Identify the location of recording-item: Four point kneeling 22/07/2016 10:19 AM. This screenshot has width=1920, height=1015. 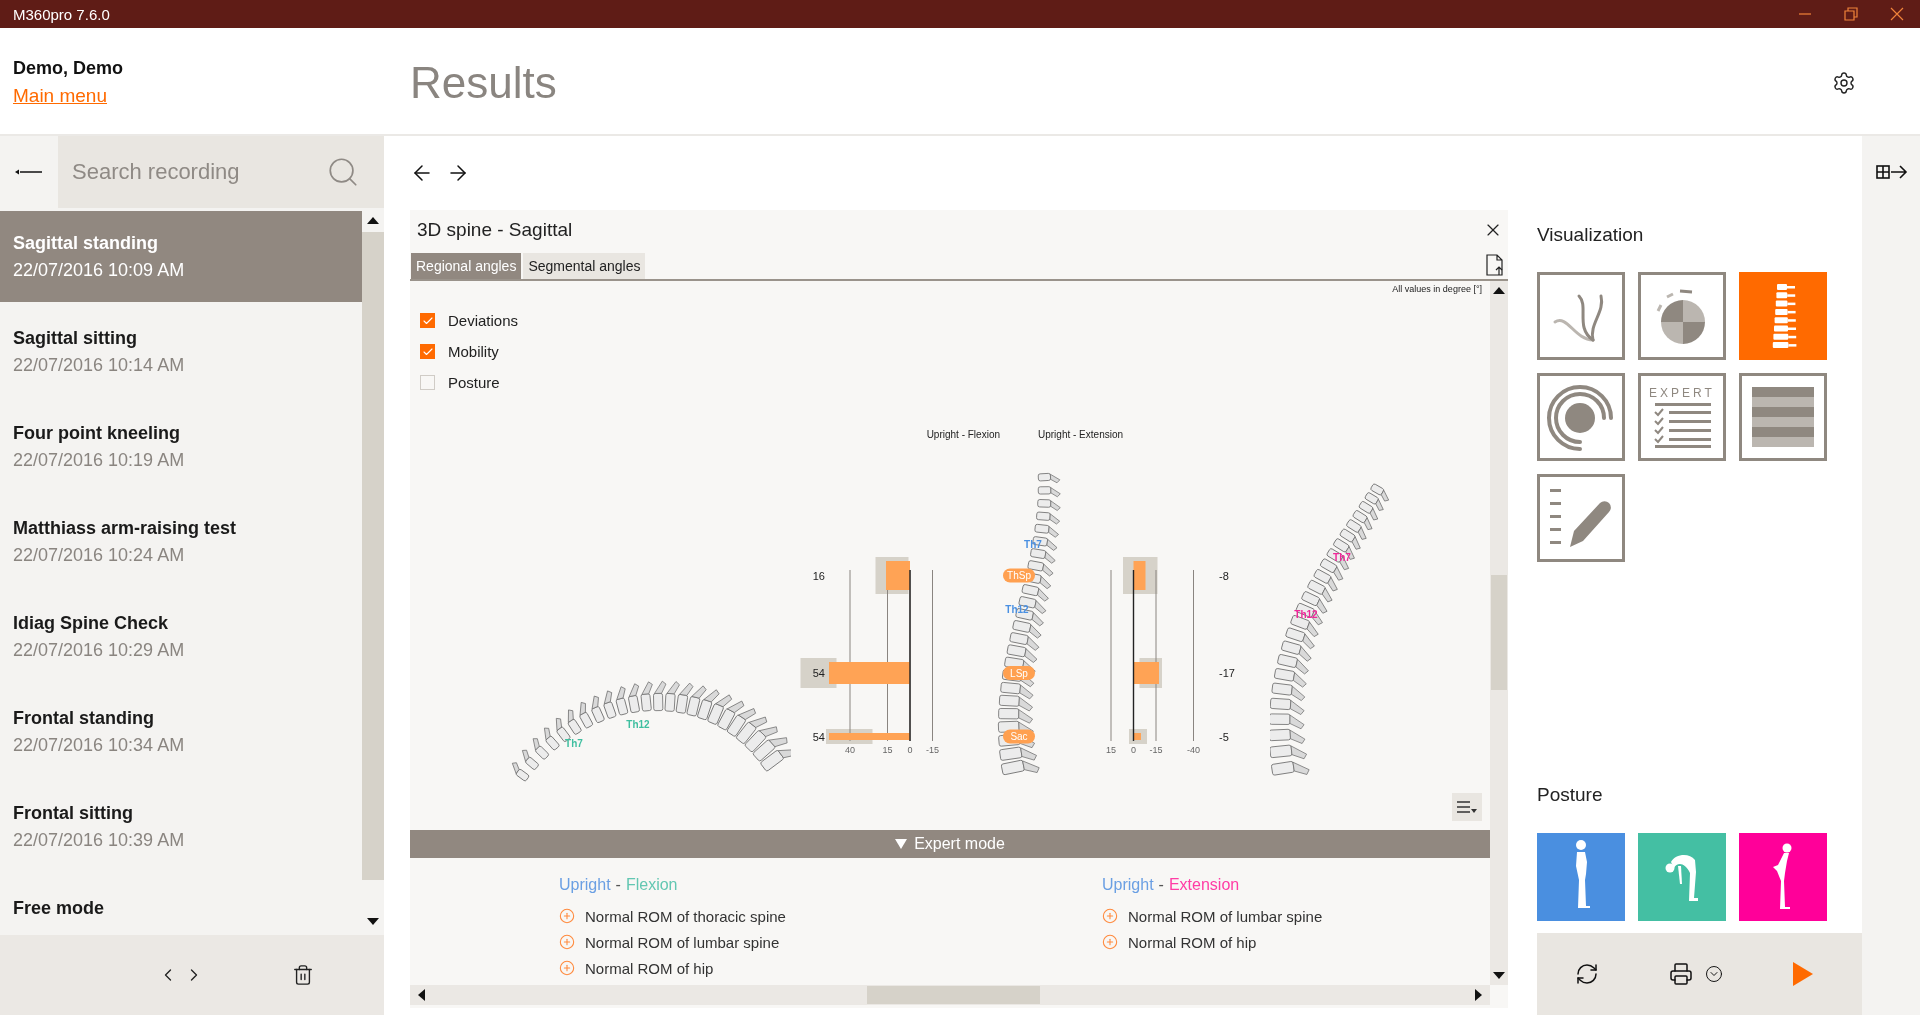
(181, 446).